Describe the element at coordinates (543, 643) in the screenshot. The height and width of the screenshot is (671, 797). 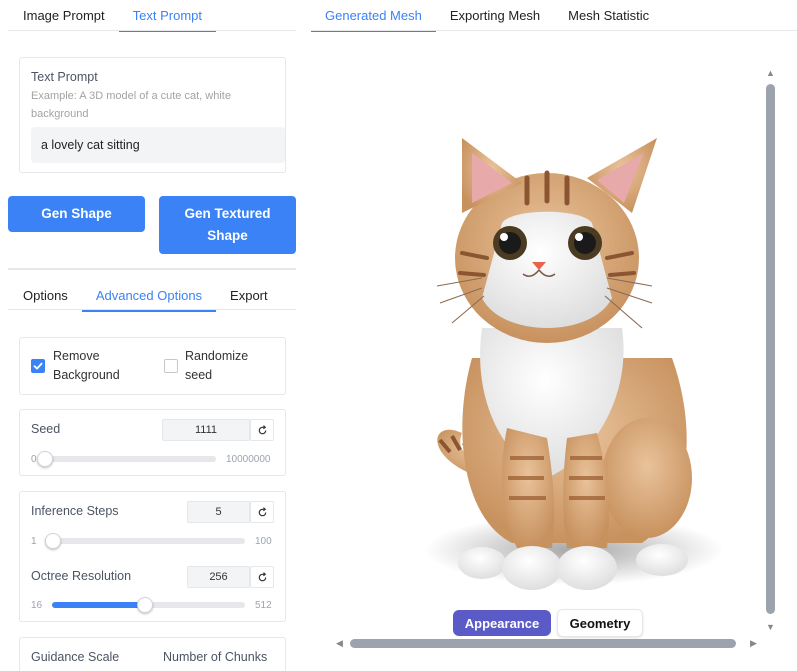
I see `horizontal-scrollbar-thumb` at that location.